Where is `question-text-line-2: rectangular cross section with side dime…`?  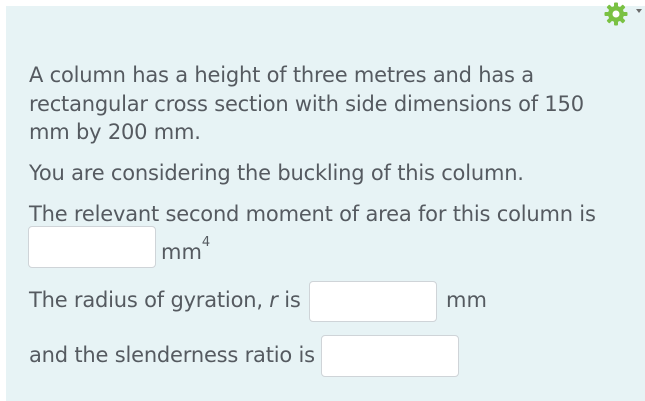 question-text-line-2: rectangular cross section with side dime… is located at coordinates (306, 104).